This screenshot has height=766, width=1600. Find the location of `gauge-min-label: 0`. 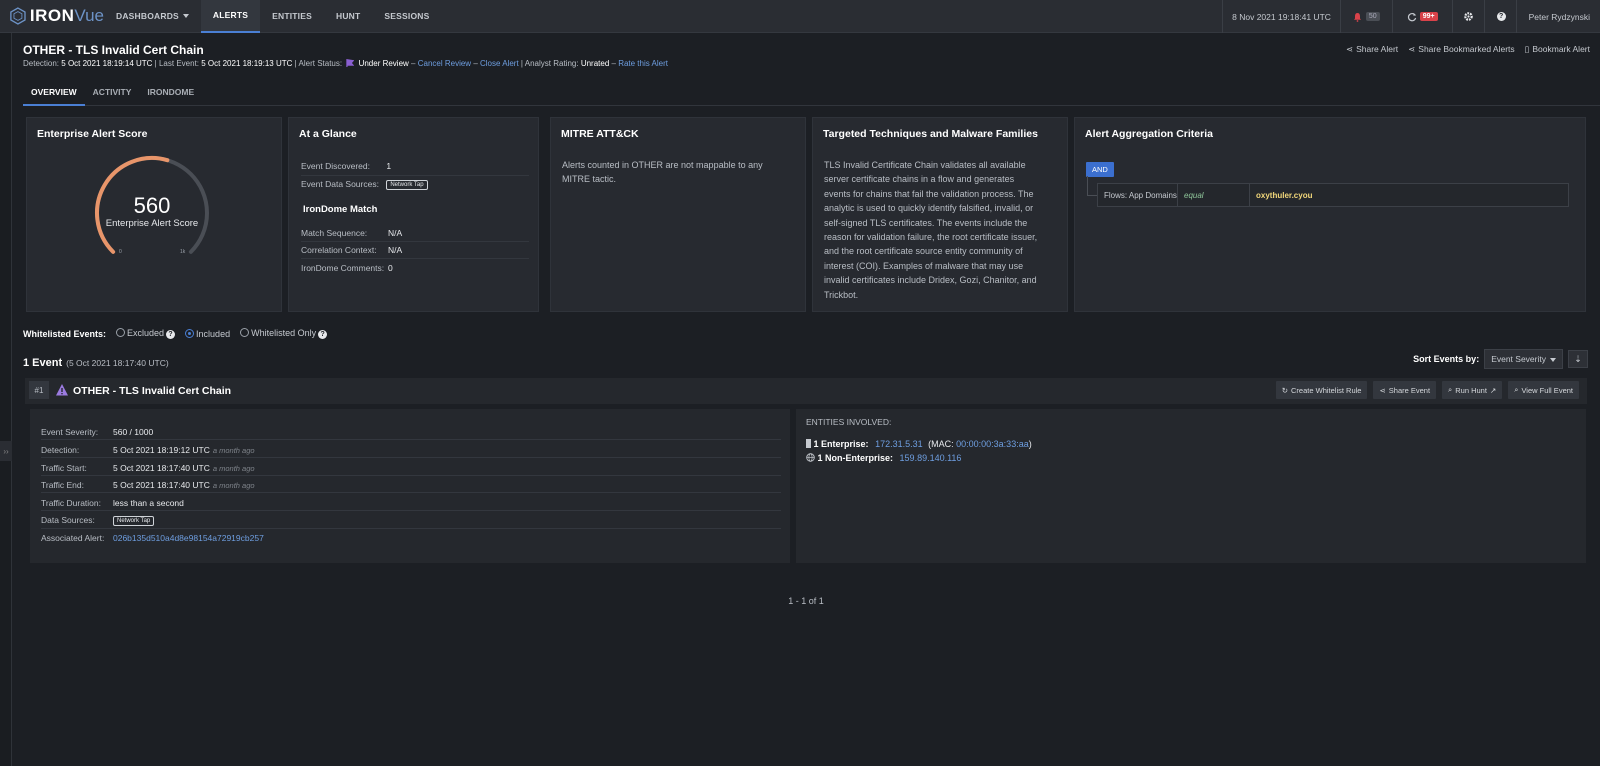

gauge-min-label: 0 is located at coordinates (120, 252).